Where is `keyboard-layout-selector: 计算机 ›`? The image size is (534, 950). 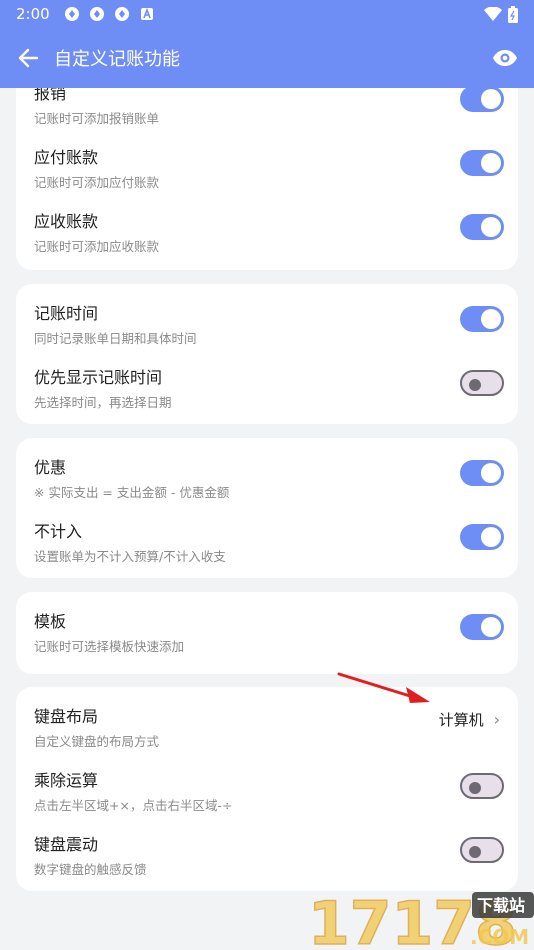
keyboard-layout-selector: 计算机 › is located at coordinates (469, 719).